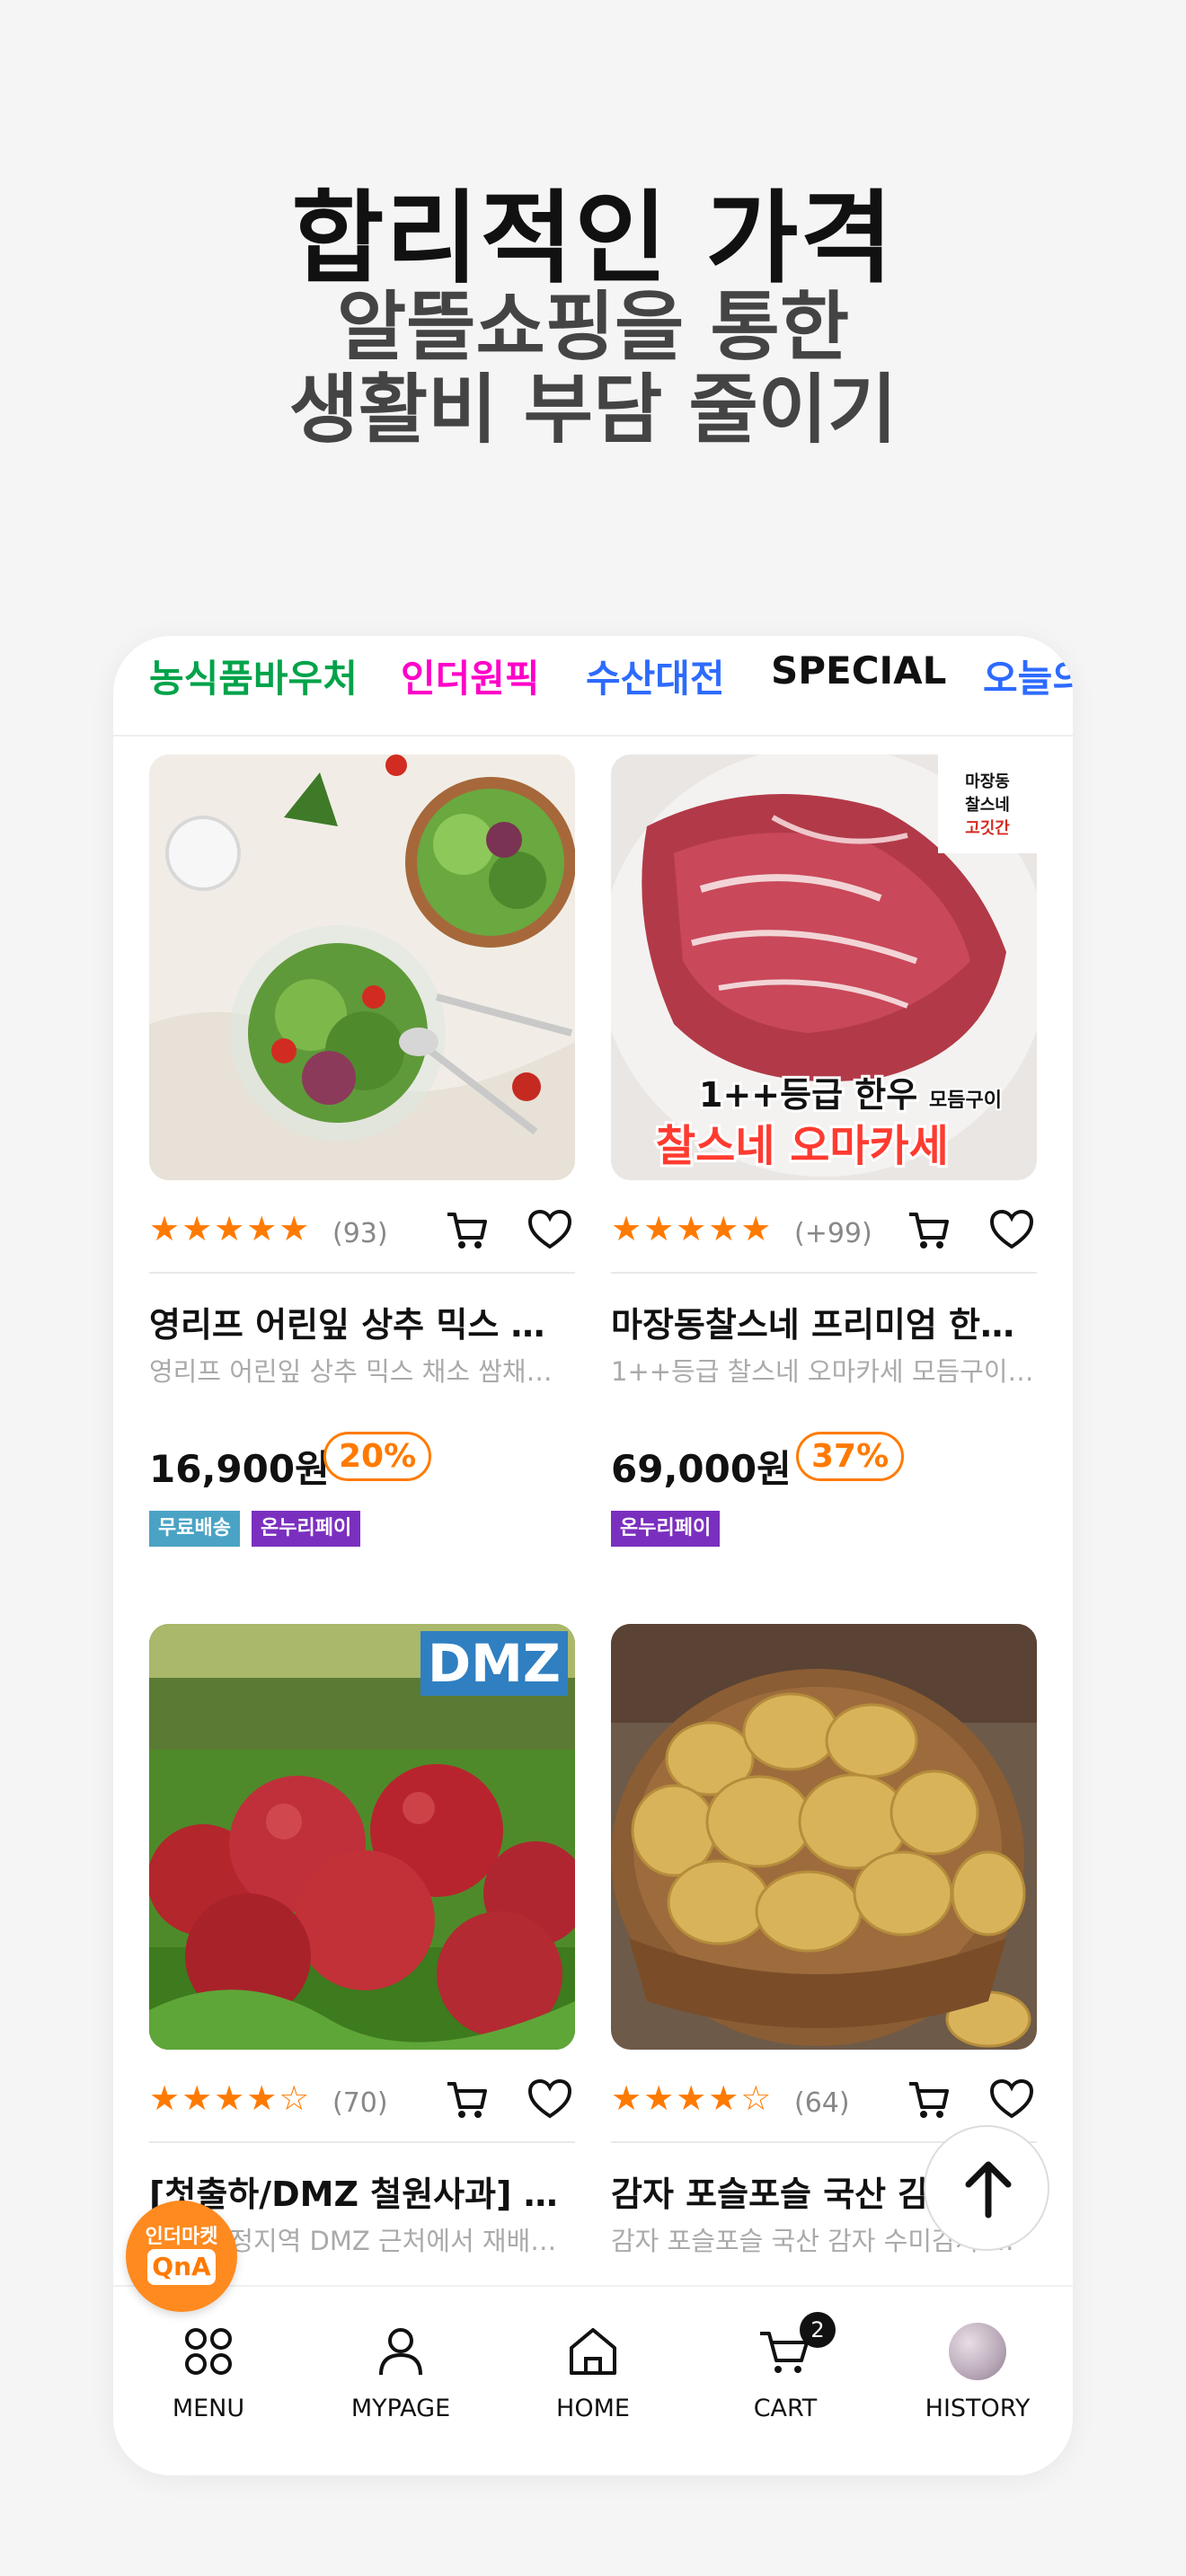 The image size is (1186, 2576). Describe the element at coordinates (360, 2103) in the screenshot. I see `review-count: (70)` at that location.